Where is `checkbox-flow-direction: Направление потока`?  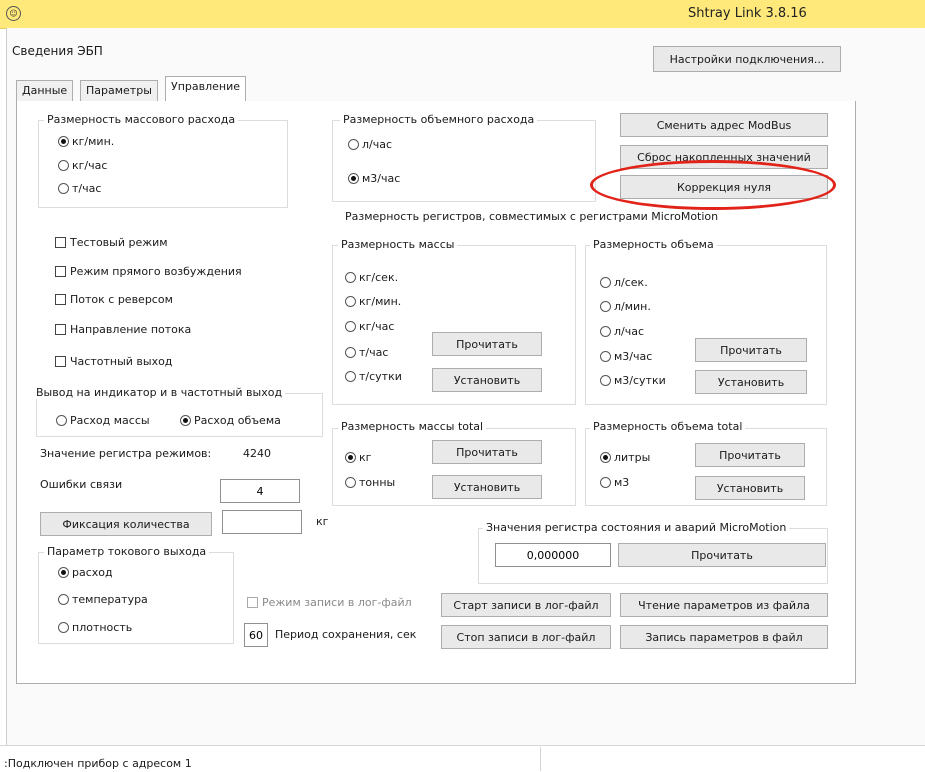
checkbox-flow-direction: Направление потока is located at coordinates (123, 329).